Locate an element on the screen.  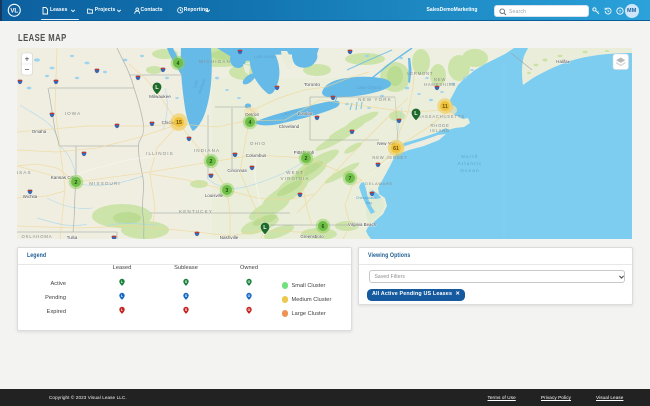
svg-text: 11 is located at coordinates (445, 107).